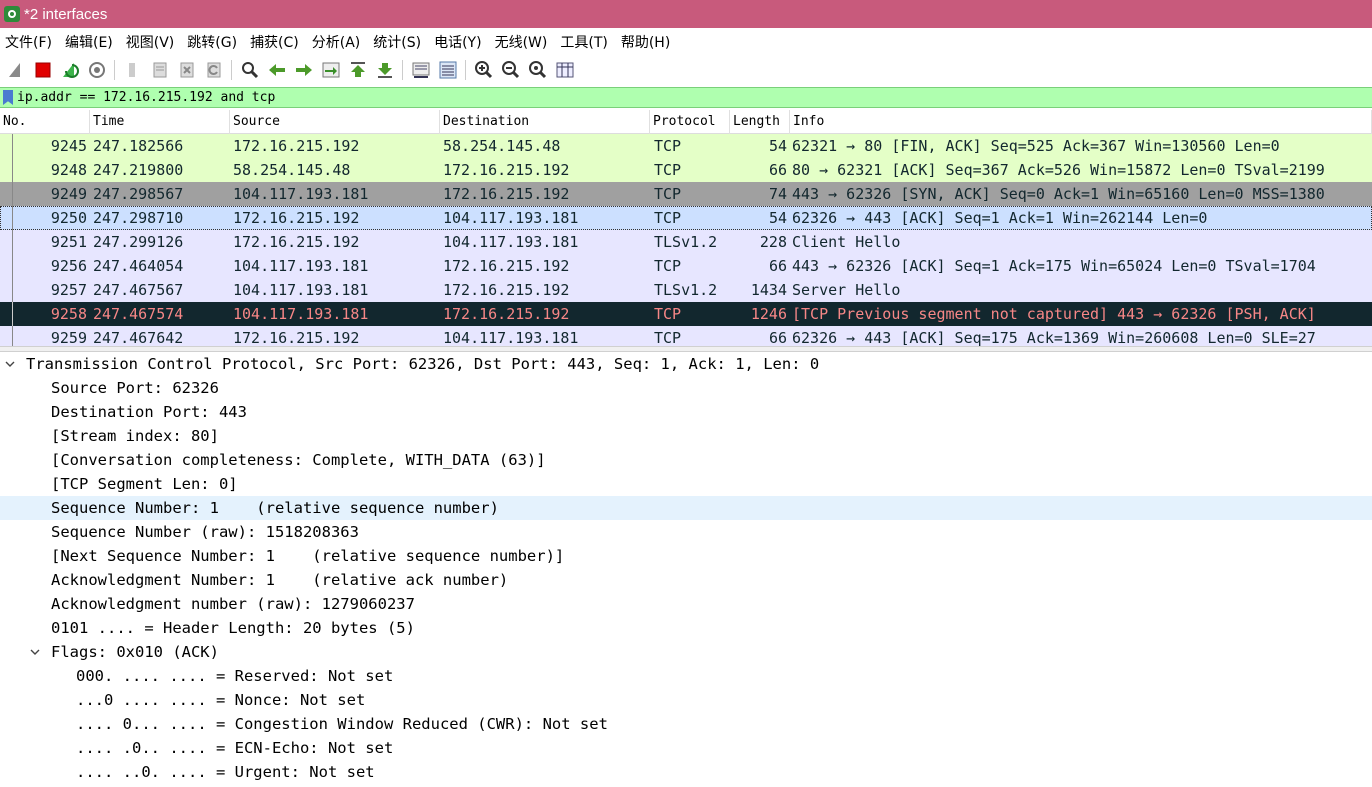  What do you see at coordinates (97, 70) in the screenshot?
I see `capture-options-icon` at bounding box center [97, 70].